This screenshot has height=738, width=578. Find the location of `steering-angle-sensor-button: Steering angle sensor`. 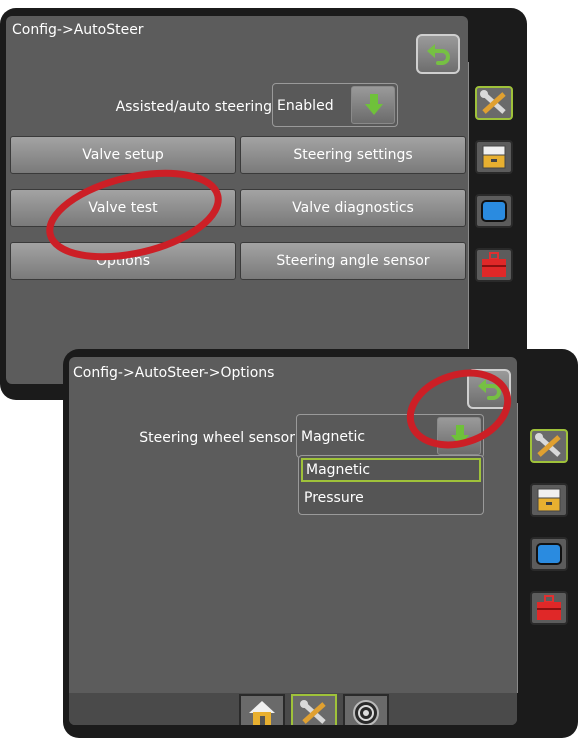

steering-angle-sensor-button: Steering angle sensor is located at coordinates (353, 261).